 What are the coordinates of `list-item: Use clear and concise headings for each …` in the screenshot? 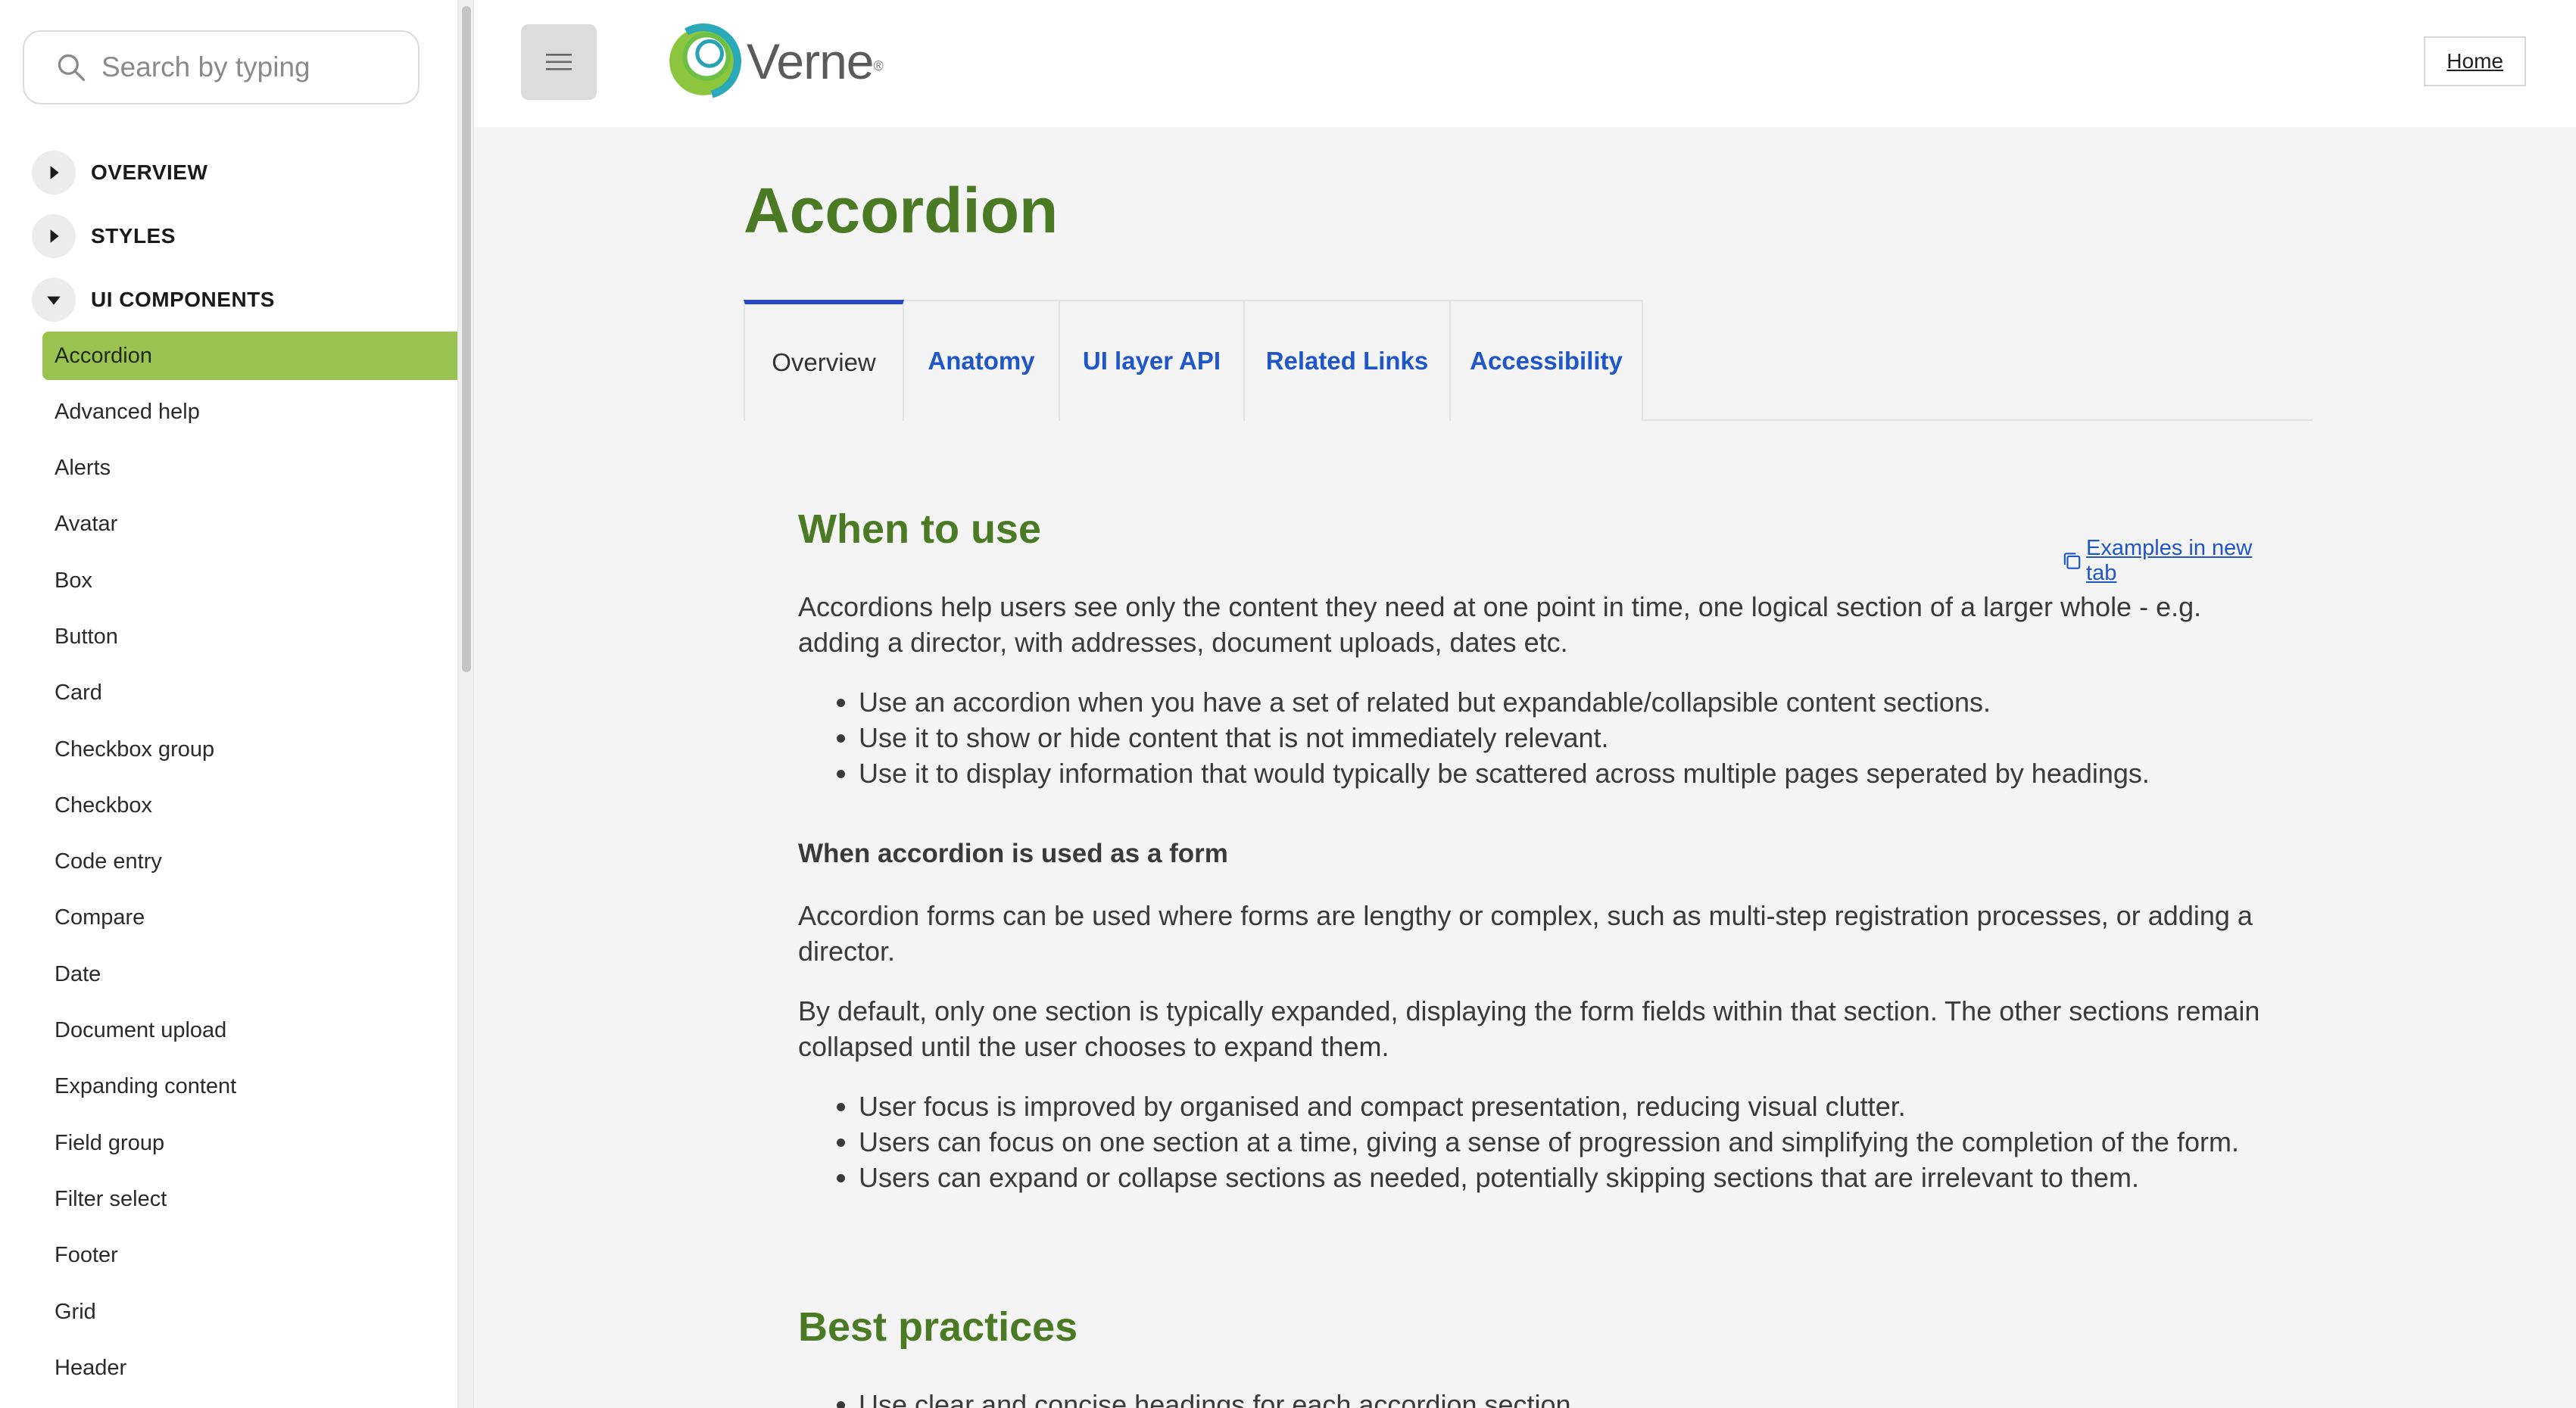 It's located at (1570, 1397).